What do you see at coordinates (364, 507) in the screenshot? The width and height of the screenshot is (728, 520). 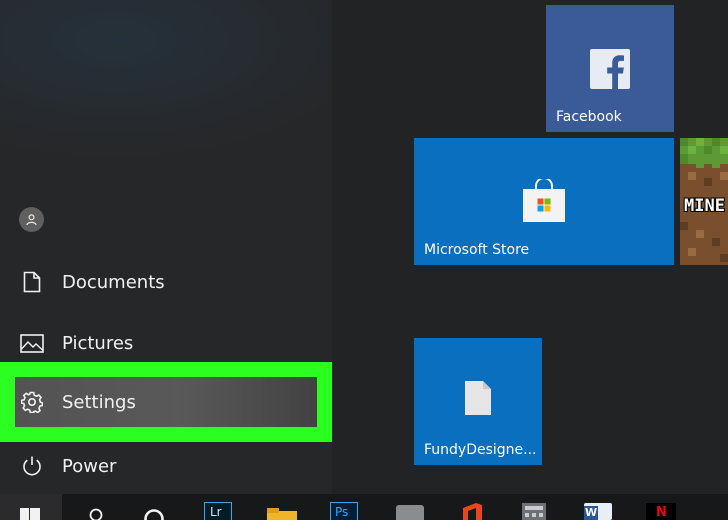 I see `taskbar: Lr Ps W N` at bounding box center [364, 507].